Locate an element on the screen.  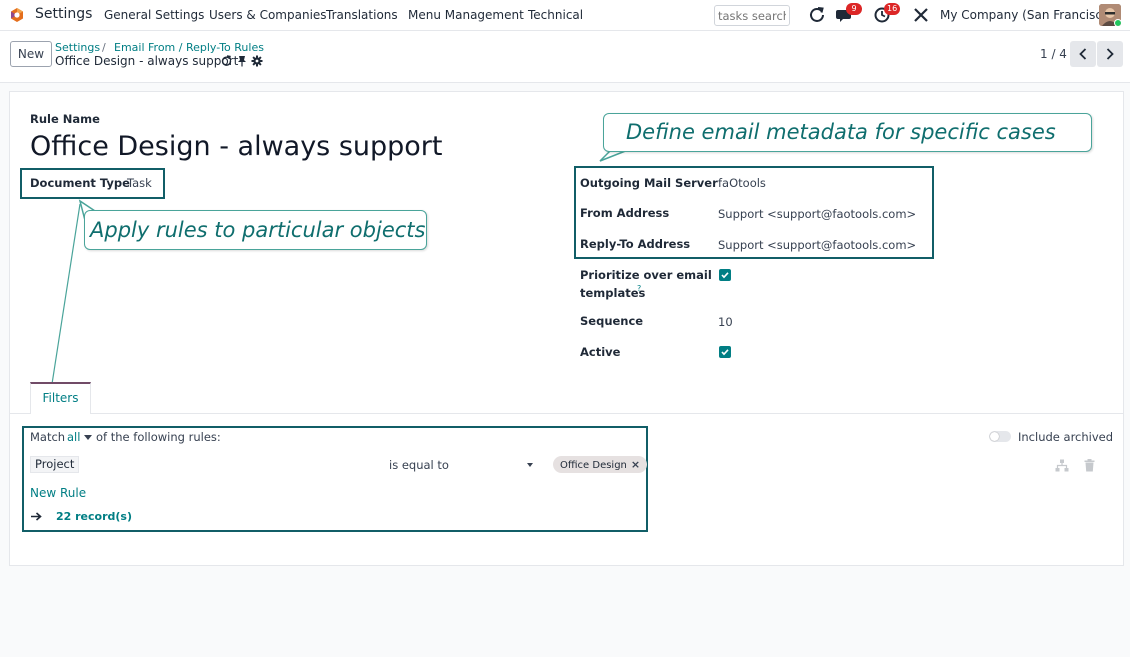
chevron-right-icon is located at coordinates (1110, 54).